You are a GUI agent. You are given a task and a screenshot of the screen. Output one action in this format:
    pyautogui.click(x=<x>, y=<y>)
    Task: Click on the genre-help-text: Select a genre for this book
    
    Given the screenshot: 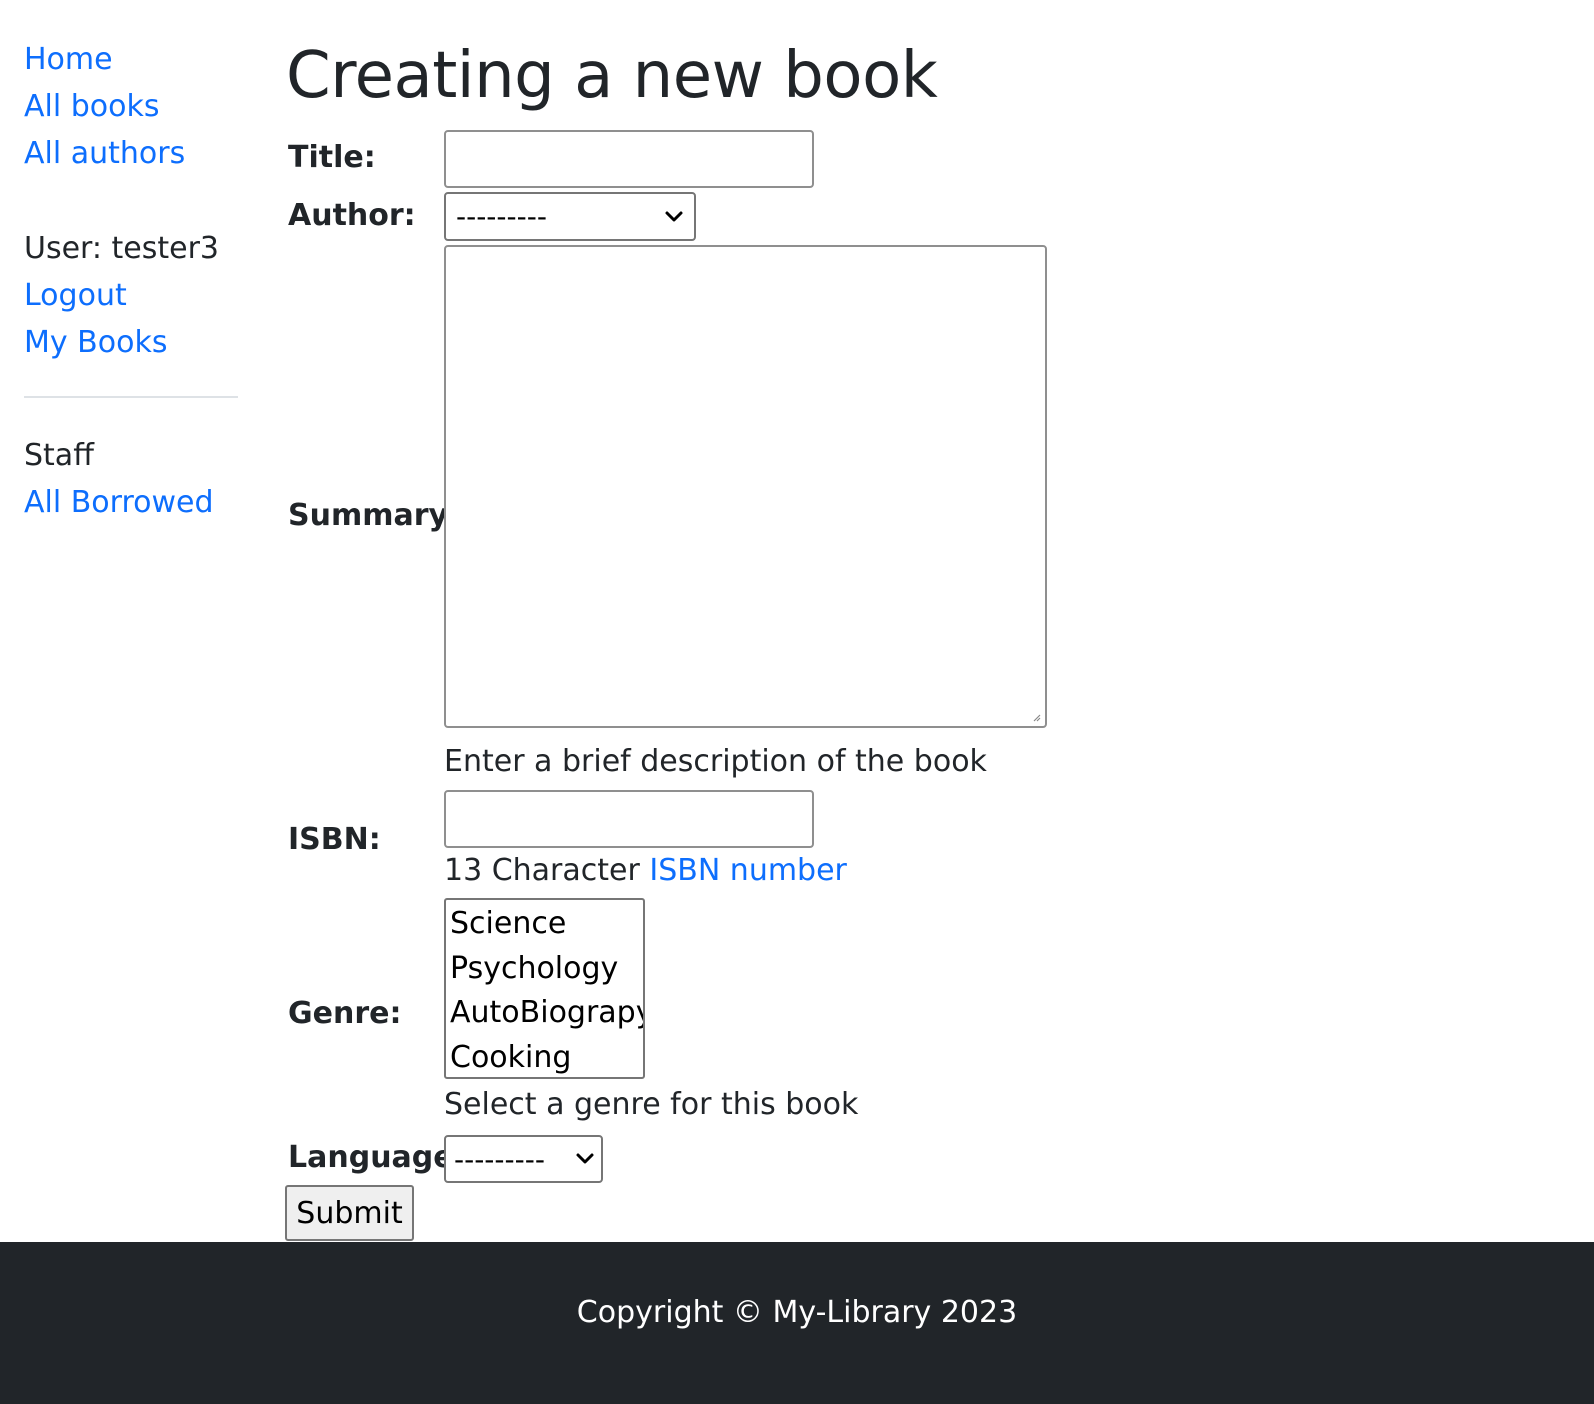 What is the action you would take?
    pyautogui.click(x=651, y=1104)
    